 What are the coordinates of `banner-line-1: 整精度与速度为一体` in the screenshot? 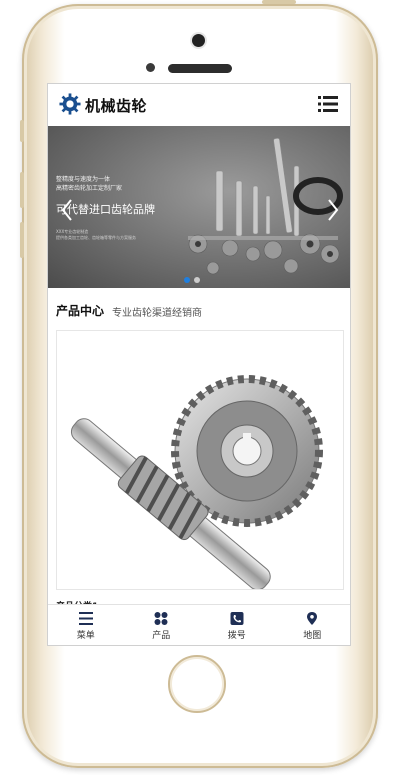 It's located at (83, 179).